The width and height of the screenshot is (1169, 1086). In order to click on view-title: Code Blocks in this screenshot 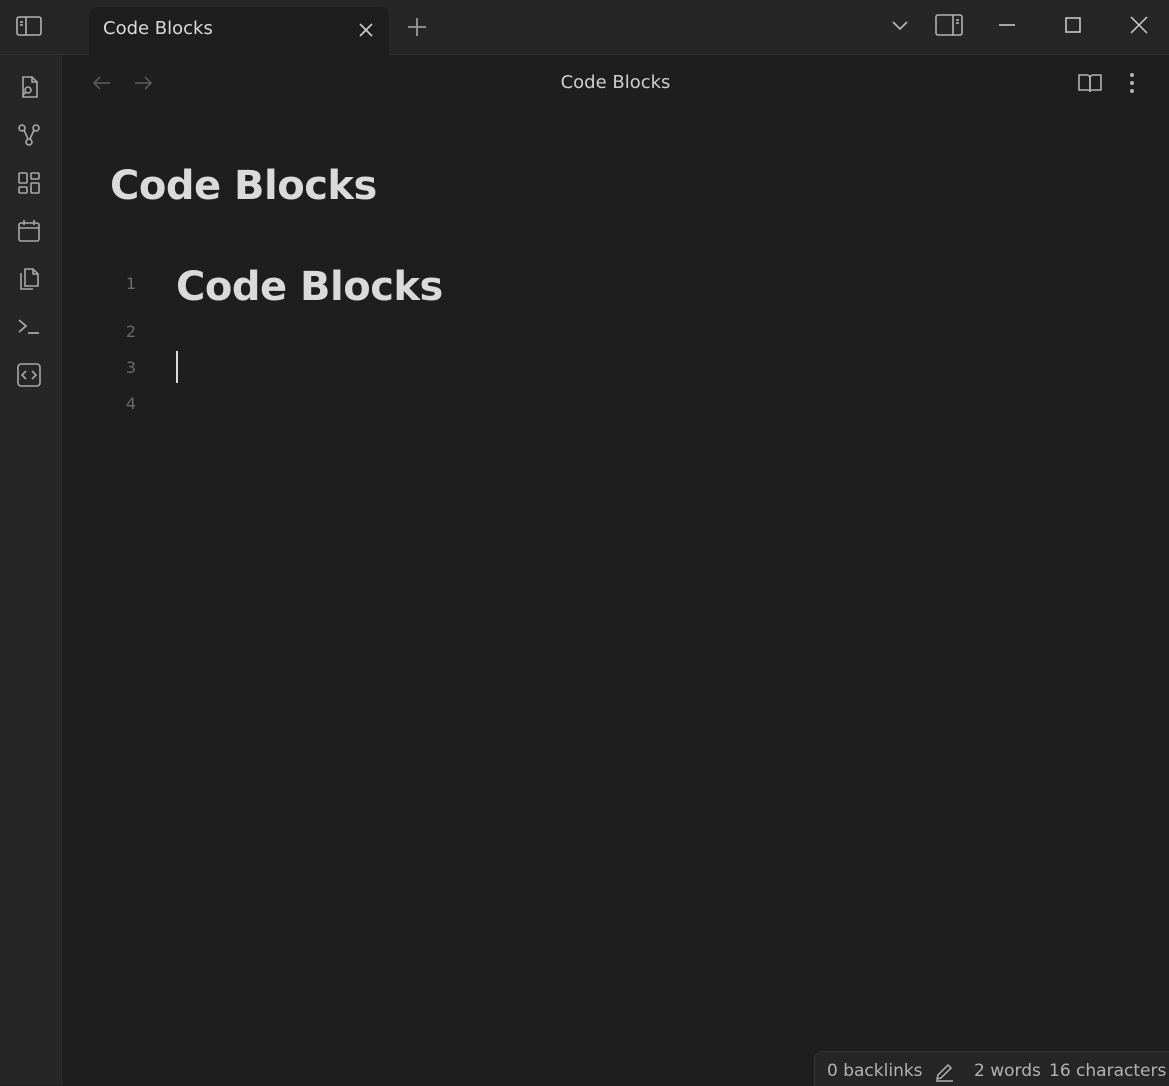, I will do `click(615, 82)`.